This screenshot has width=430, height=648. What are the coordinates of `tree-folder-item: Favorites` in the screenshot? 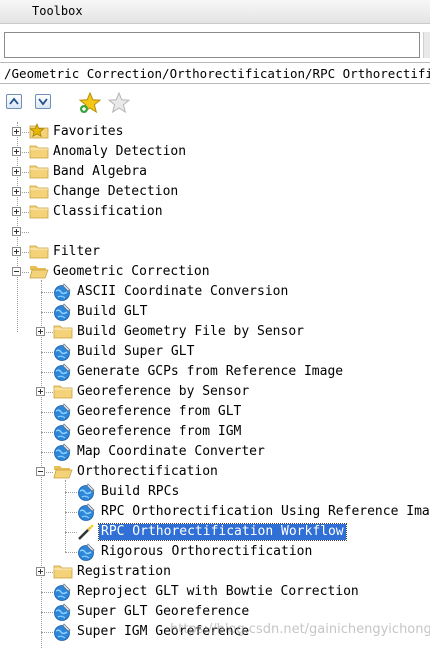 It's located at (215, 132).